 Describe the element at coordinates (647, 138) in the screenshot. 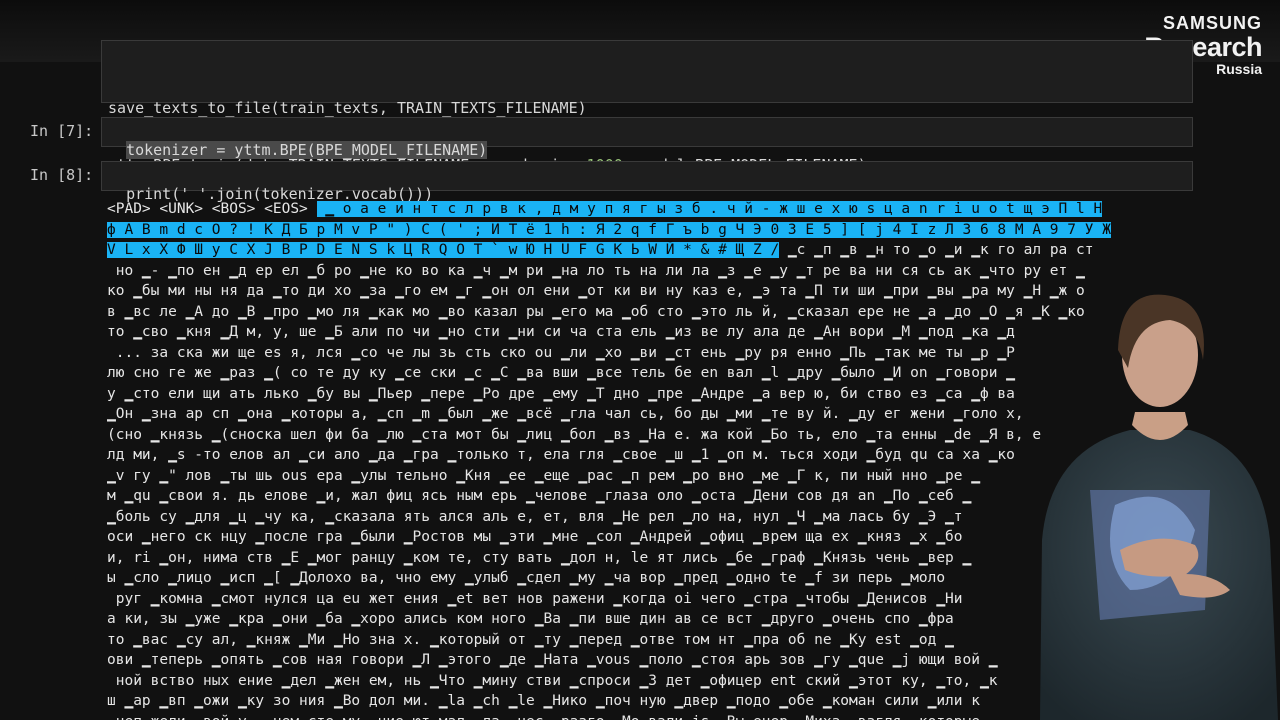

I see `code-cell-7: tokenizer = yttm.BPE(BPE_MODEL_FILENAME)` at that location.